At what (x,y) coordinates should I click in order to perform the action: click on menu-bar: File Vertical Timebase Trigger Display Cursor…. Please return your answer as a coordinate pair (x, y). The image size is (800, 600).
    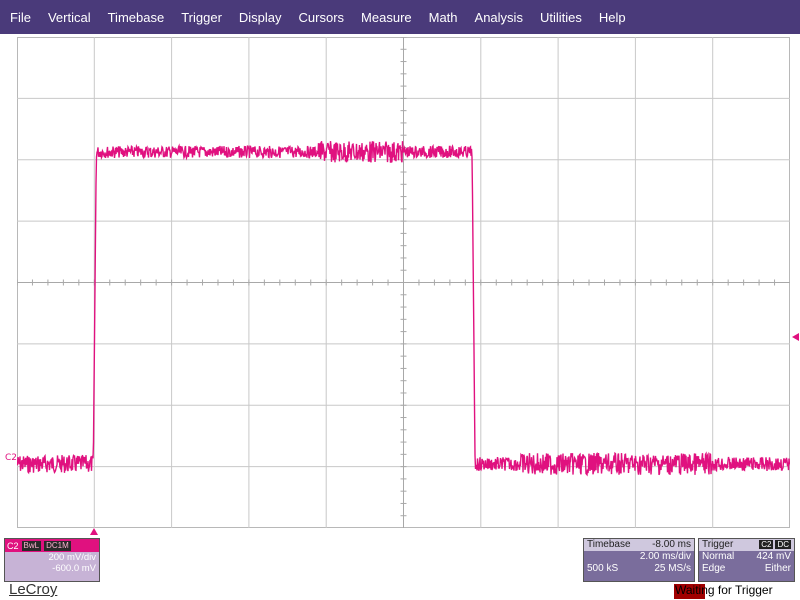
    Looking at the image, I should click on (400, 17).